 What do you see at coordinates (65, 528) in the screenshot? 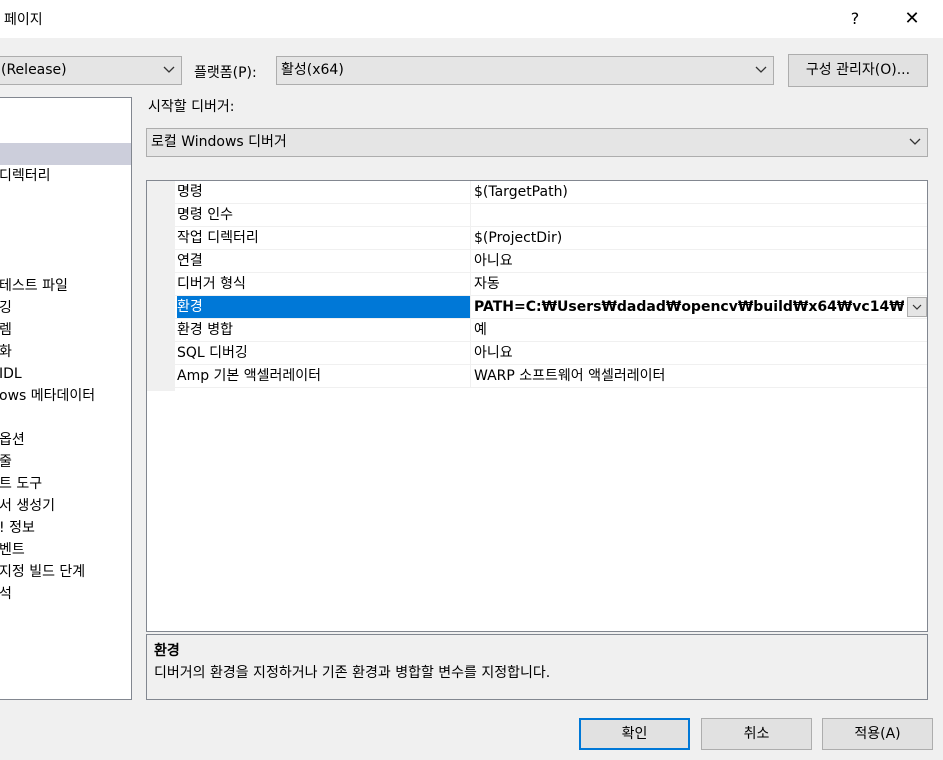
I see `tree-item: ! 정보` at bounding box center [65, 528].